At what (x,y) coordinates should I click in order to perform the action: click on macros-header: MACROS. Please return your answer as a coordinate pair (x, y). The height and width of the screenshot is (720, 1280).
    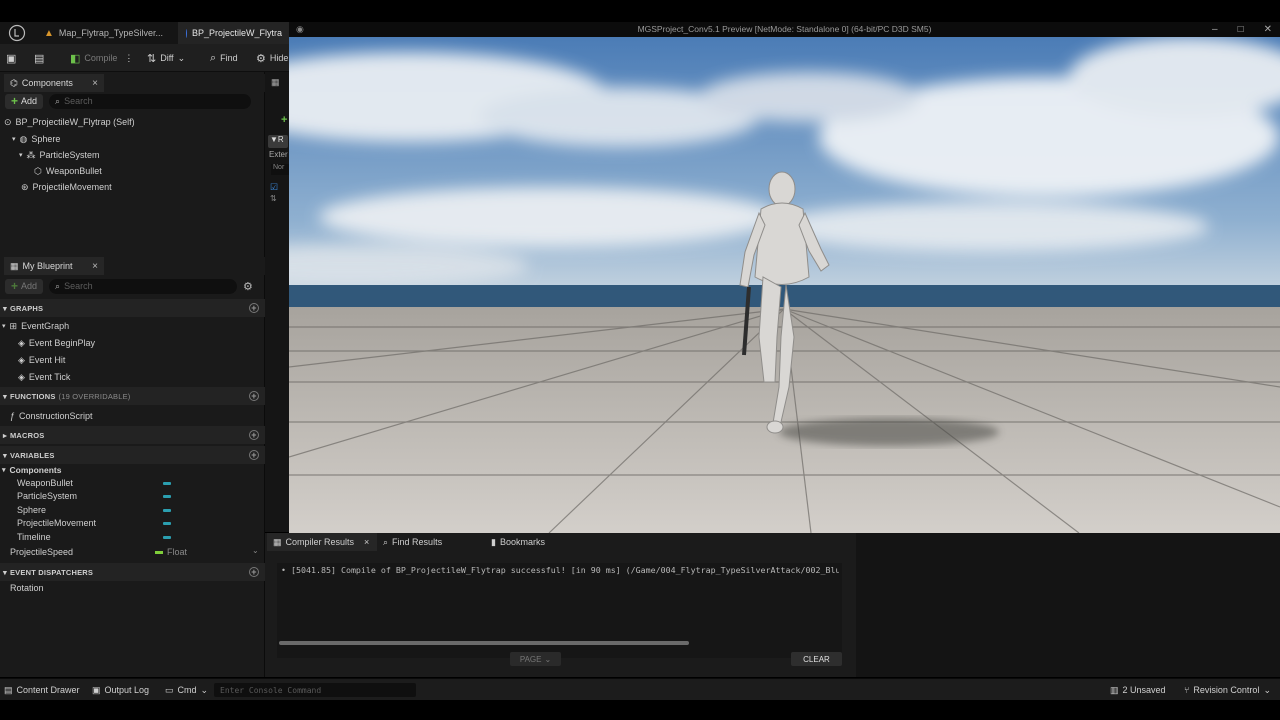
    Looking at the image, I should click on (27, 435).